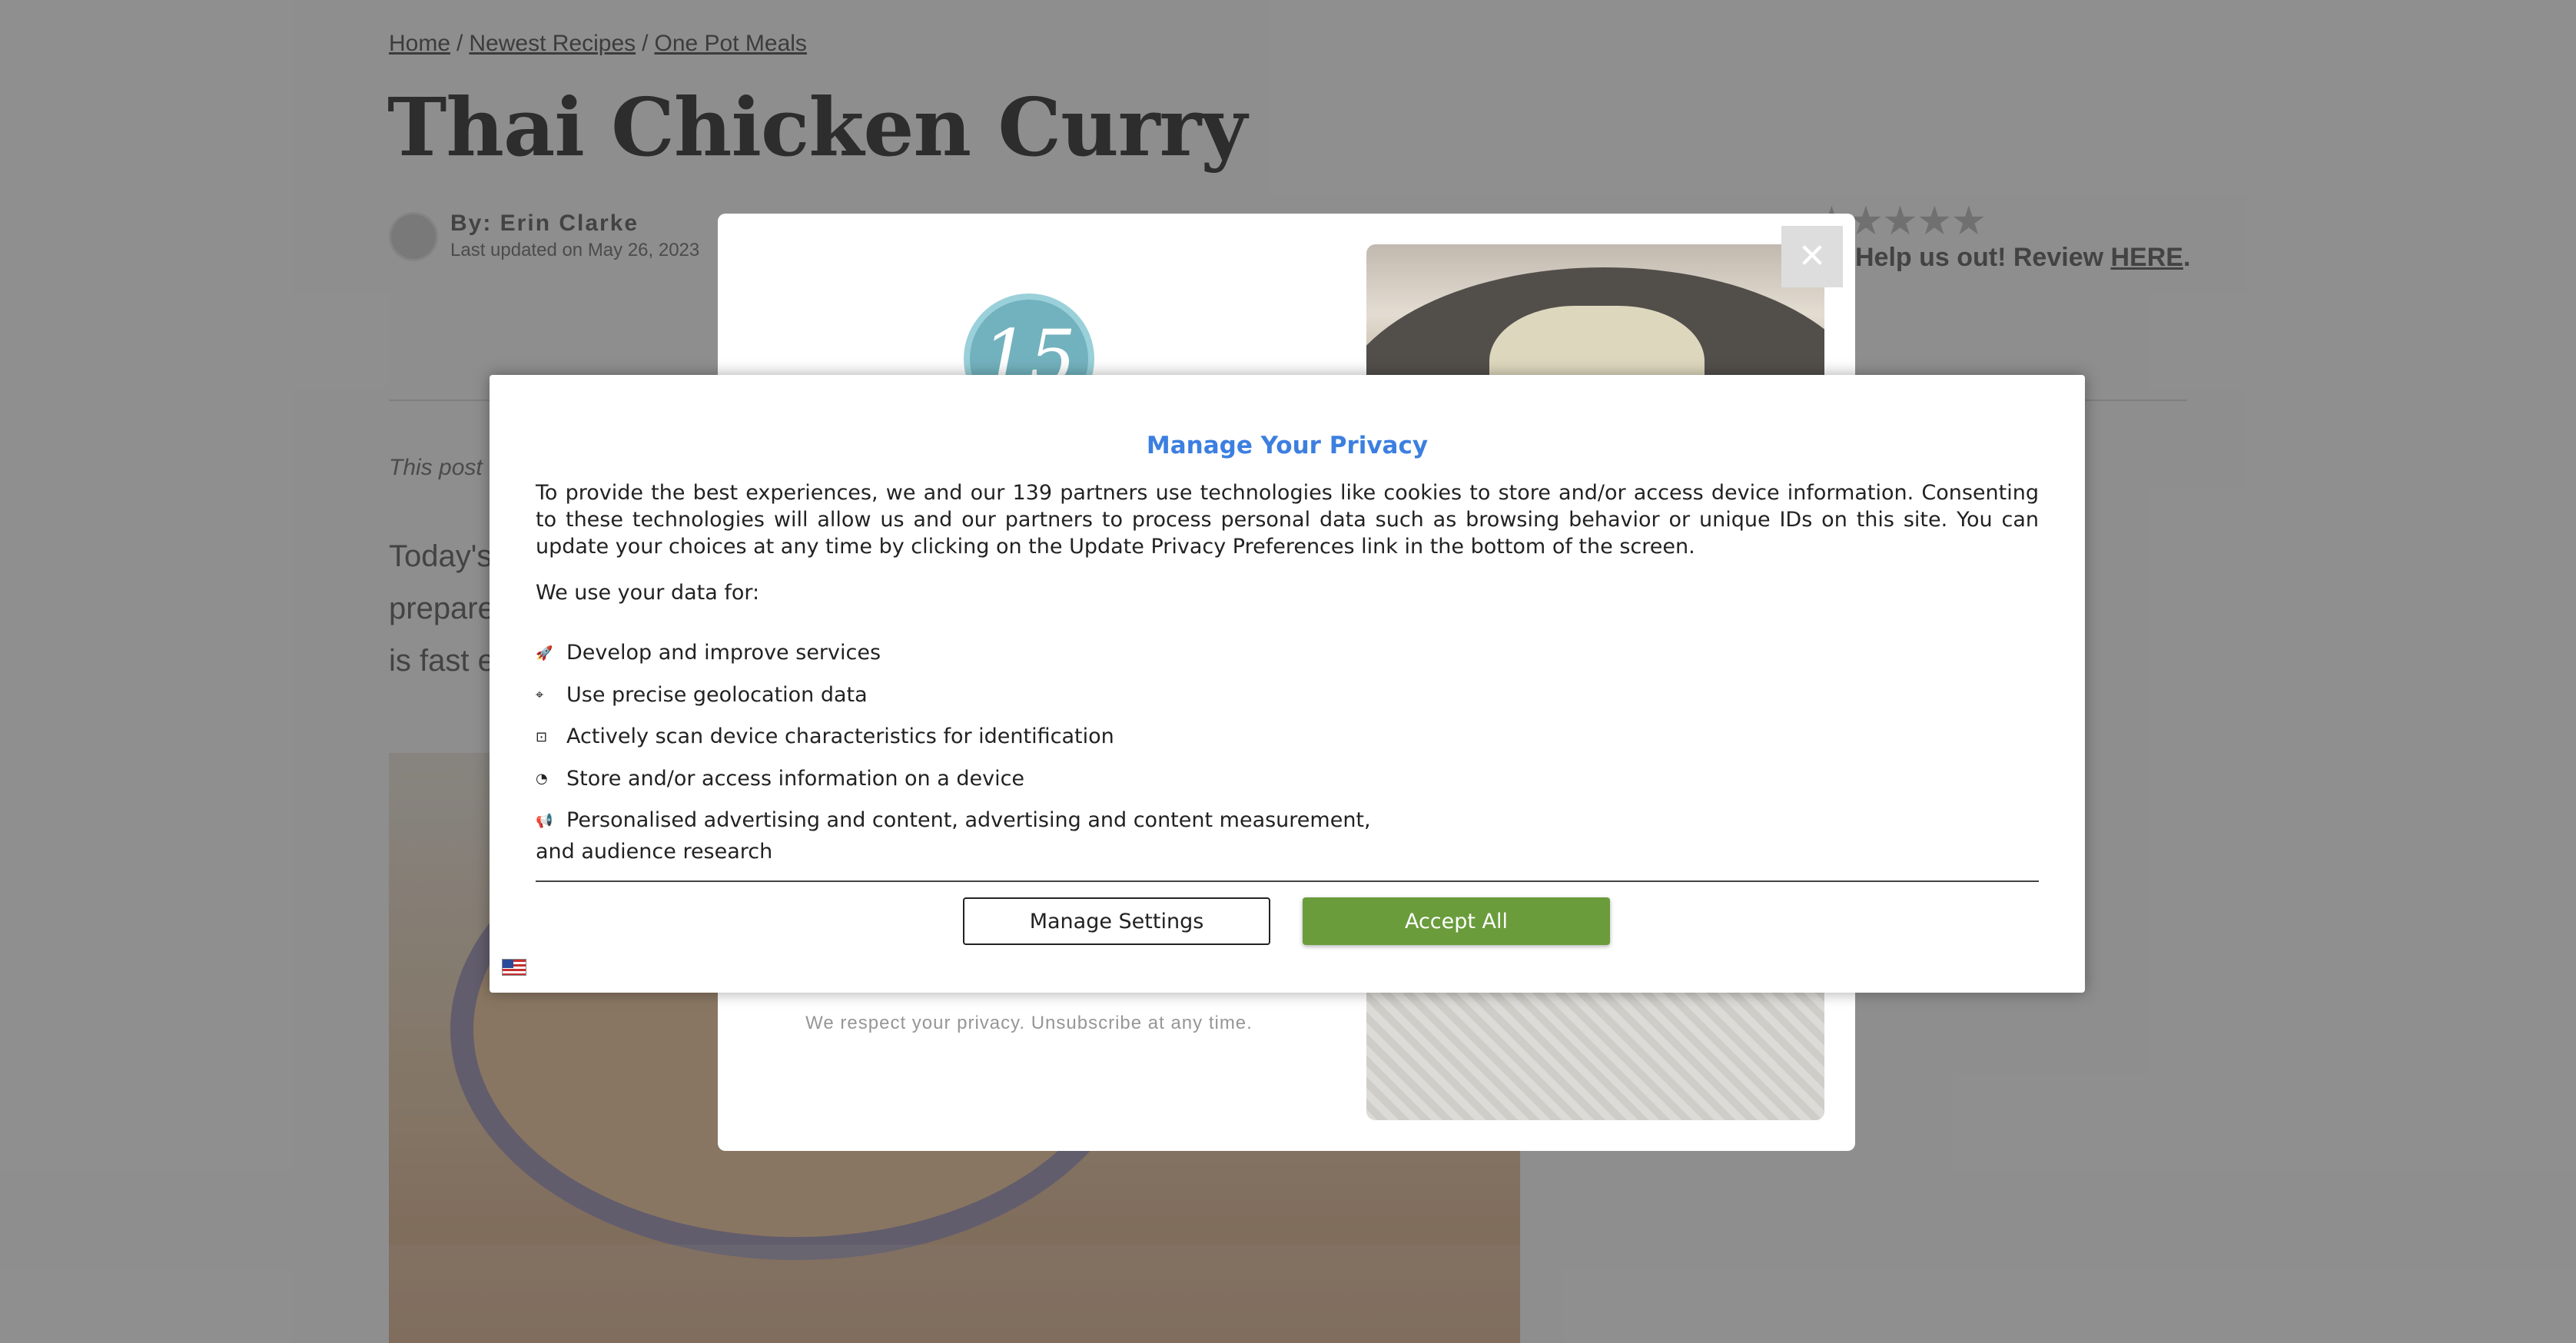 Image resolution: width=2576 pixels, height=1343 pixels. Describe the element at coordinates (514, 967) in the screenshot. I see `language-flag-icon` at that location.